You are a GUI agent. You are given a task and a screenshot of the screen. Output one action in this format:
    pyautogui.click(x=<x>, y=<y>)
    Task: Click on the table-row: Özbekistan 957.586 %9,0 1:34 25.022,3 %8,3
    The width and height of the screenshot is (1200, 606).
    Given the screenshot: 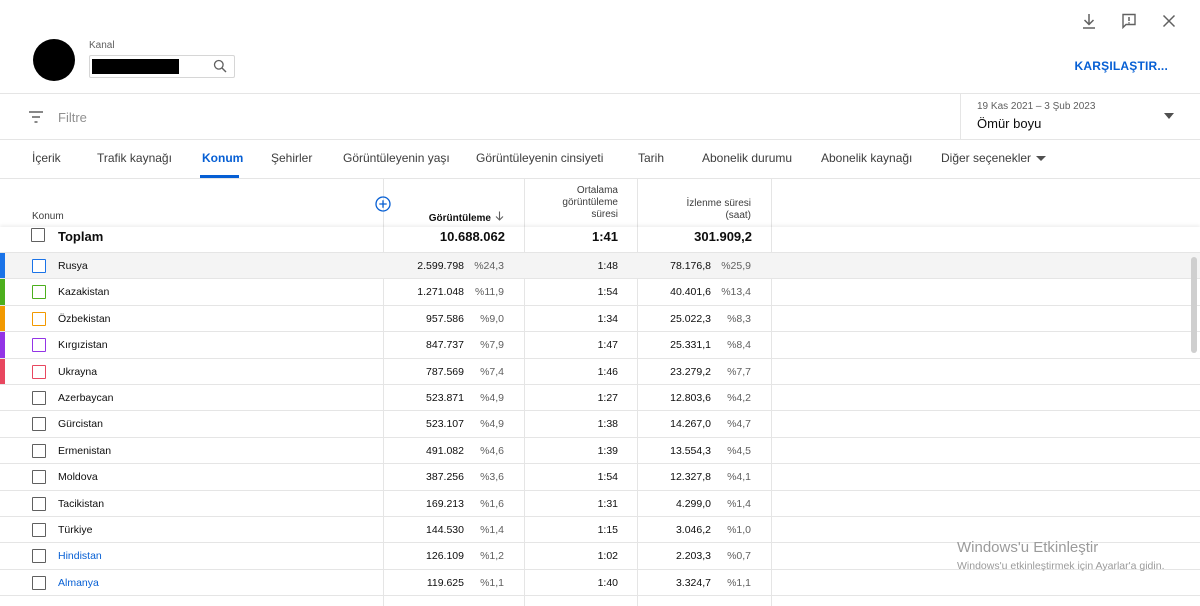 What is the action you would take?
    pyautogui.click(x=600, y=319)
    